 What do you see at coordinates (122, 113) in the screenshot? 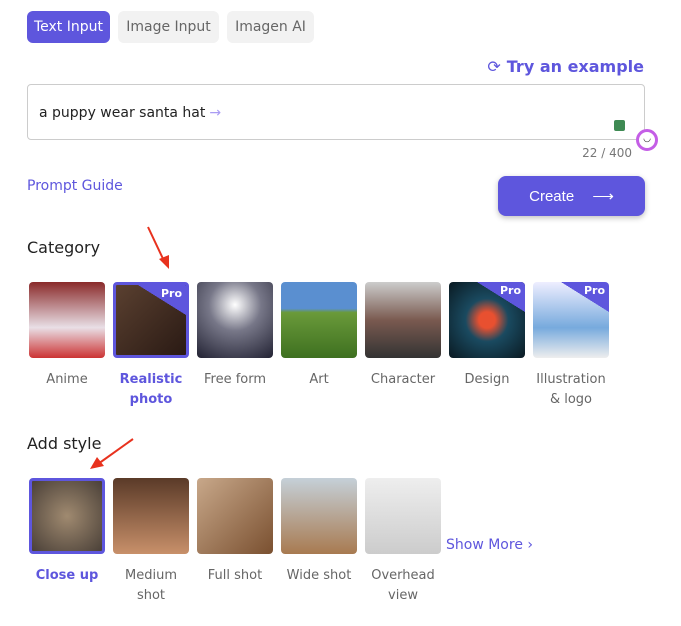
I see `prompt-text: a puppy wear santa hat` at bounding box center [122, 113].